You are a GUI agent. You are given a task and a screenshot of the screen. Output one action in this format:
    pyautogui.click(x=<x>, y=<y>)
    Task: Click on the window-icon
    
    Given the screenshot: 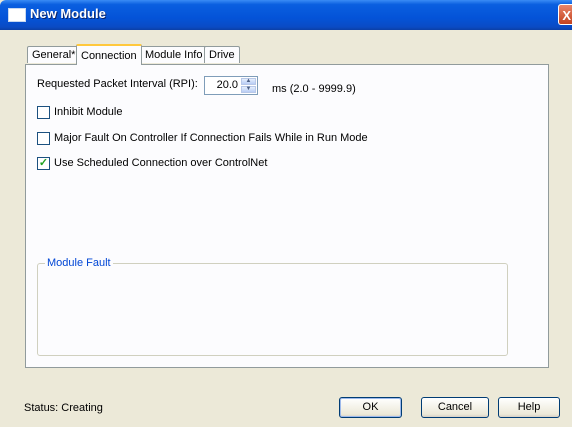 What is the action you would take?
    pyautogui.click(x=17, y=15)
    